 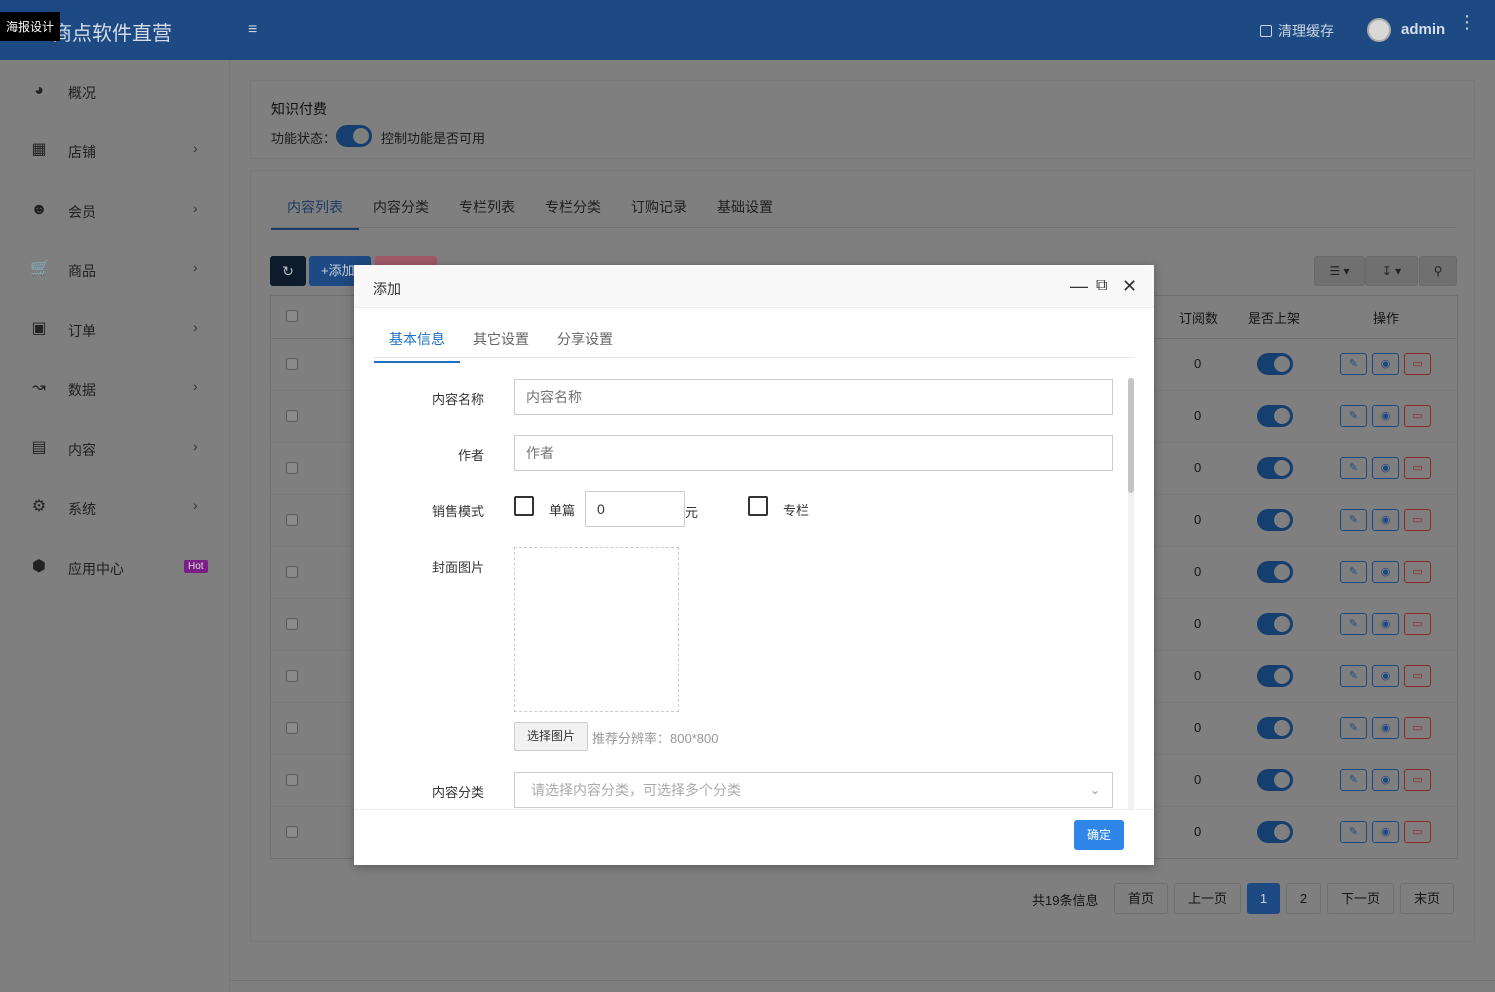 What do you see at coordinates (1207, 898) in the screenshot?
I see `prev-page-button: 上一页` at bounding box center [1207, 898].